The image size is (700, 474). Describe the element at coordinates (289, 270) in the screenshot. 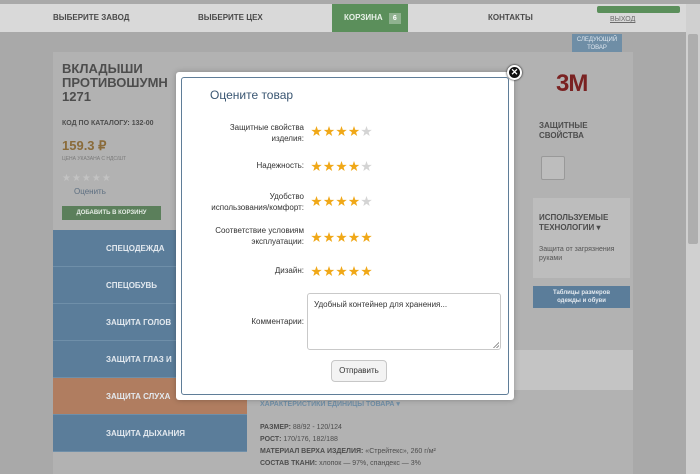

I see `criterion-label-line1: Дизайн:` at that location.